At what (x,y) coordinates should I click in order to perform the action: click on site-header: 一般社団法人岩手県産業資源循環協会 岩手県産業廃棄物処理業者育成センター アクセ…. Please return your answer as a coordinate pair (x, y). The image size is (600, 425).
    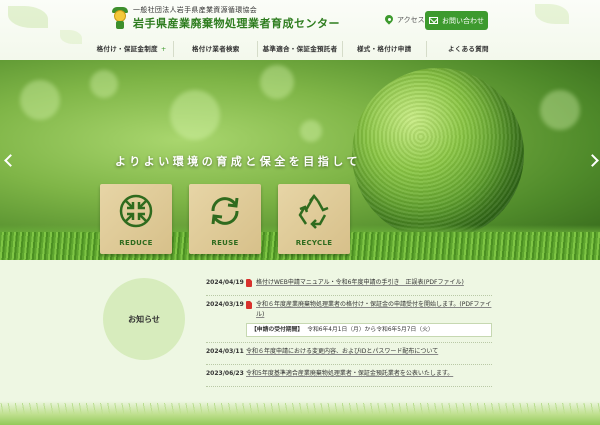
    Looking at the image, I should click on (300, 30).